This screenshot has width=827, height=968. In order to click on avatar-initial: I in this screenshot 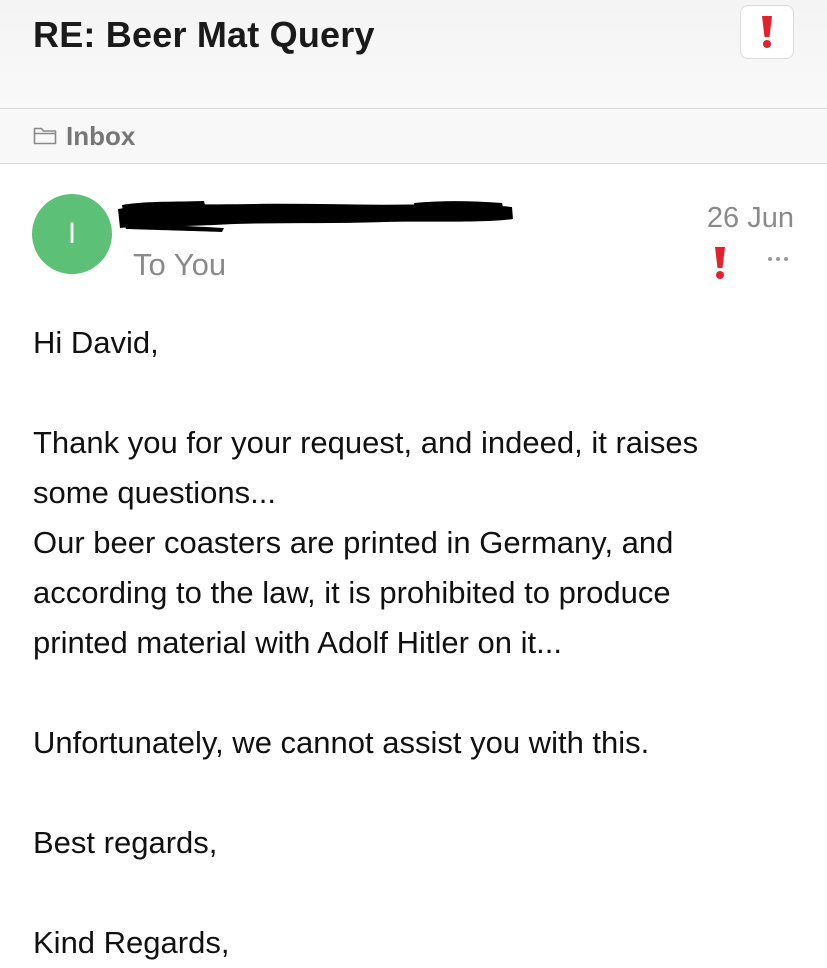, I will do `click(72, 233)`.